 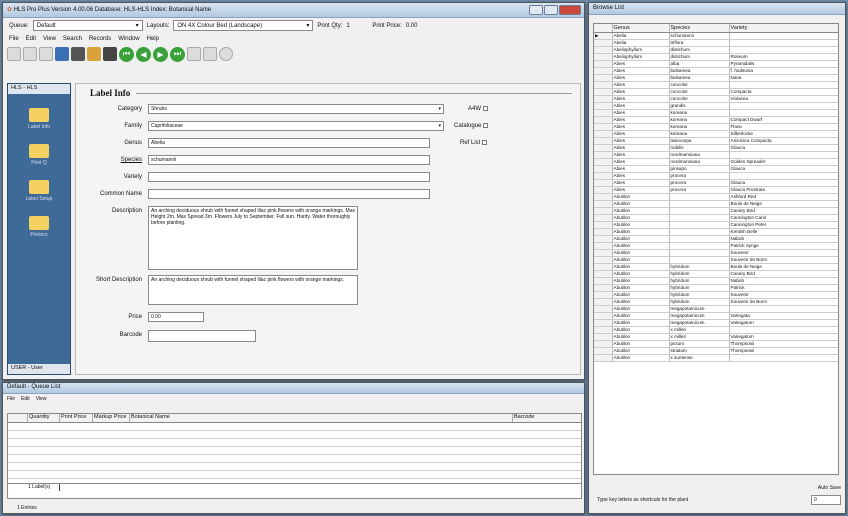 What do you see at coordinates (321, 418) in the screenshot?
I see `col-botanical-name: Botanical Name` at bounding box center [321, 418].